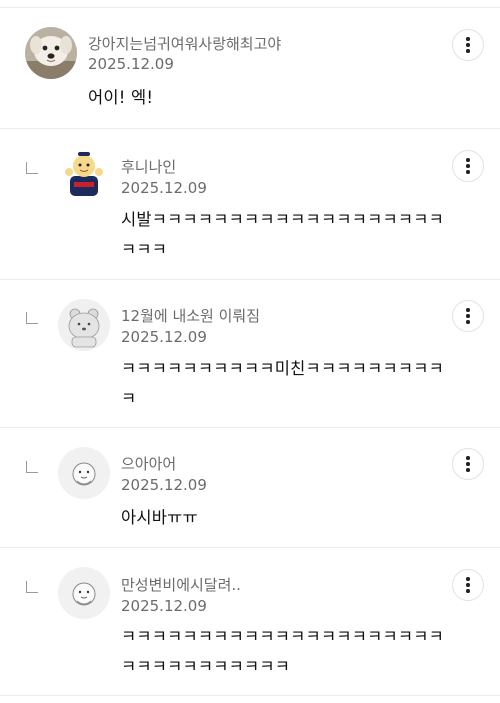 The width and height of the screenshot is (500, 703). Describe the element at coordinates (121, 97) in the screenshot. I see `comment-text: 어이! 엑!` at that location.